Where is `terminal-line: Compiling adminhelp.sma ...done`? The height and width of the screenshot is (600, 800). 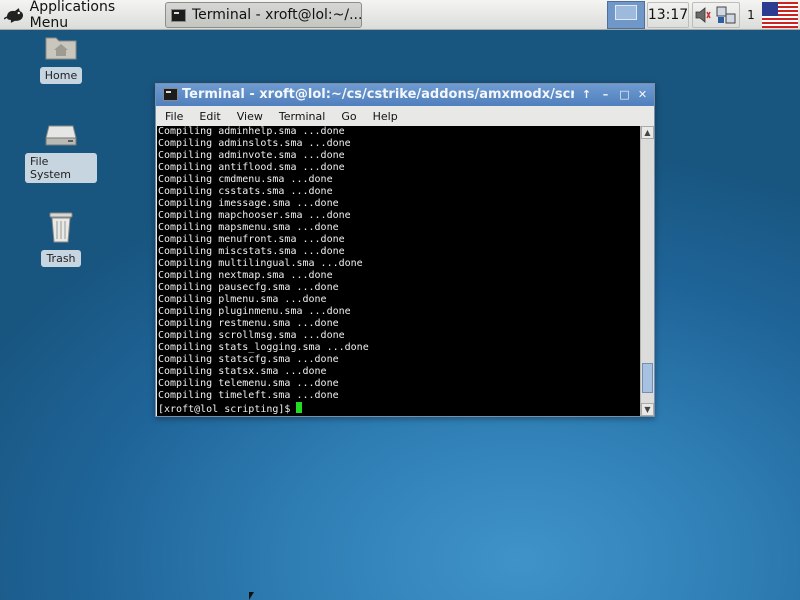 terminal-line: Compiling adminhelp.sma ...done is located at coordinates (251, 131).